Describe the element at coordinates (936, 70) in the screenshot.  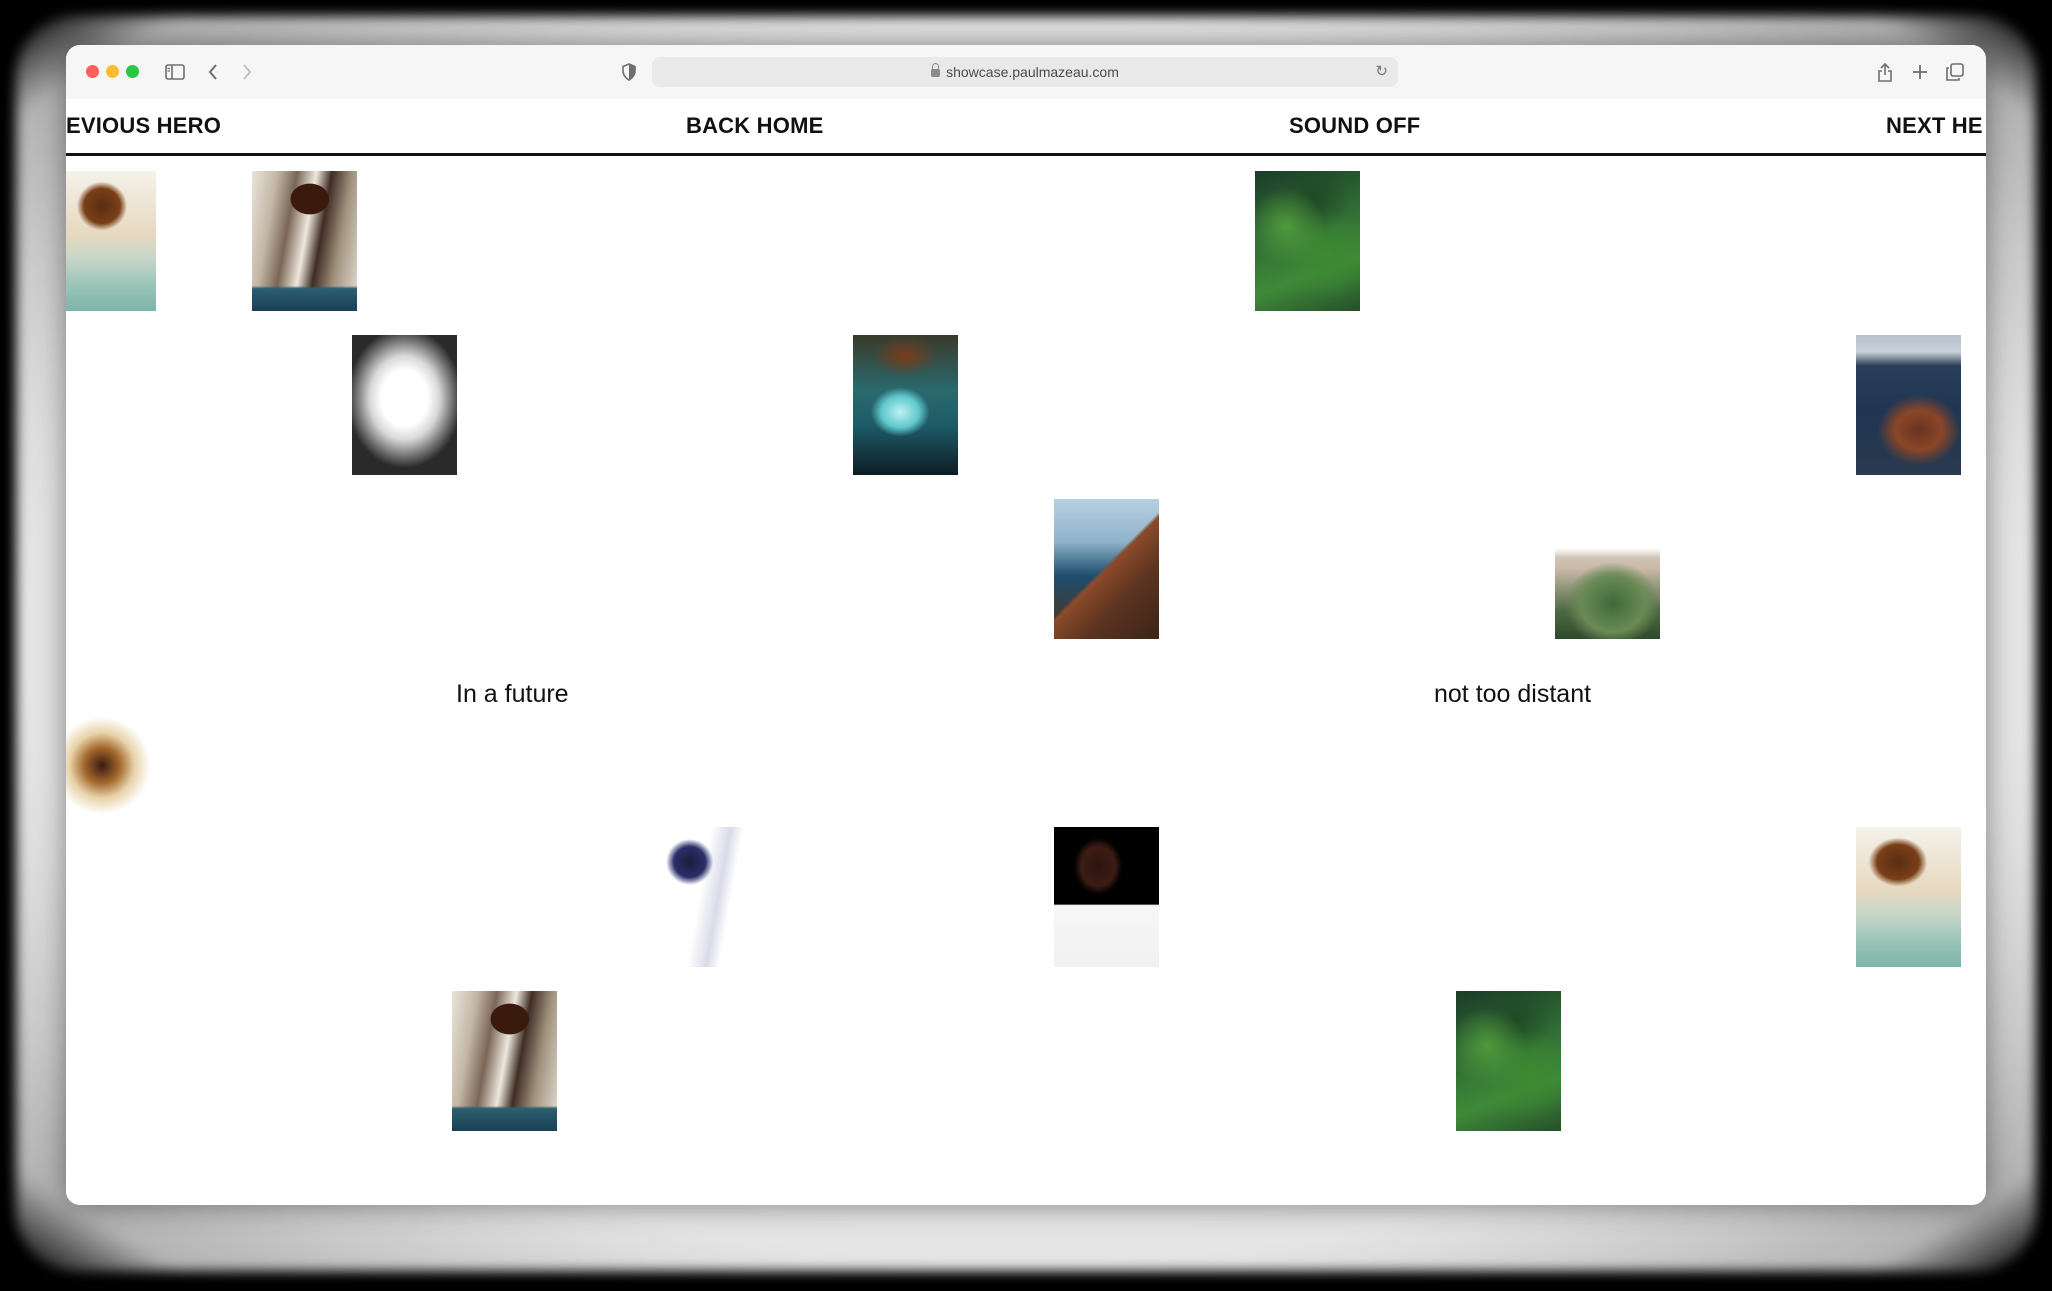
I see `lock-icon` at that location.